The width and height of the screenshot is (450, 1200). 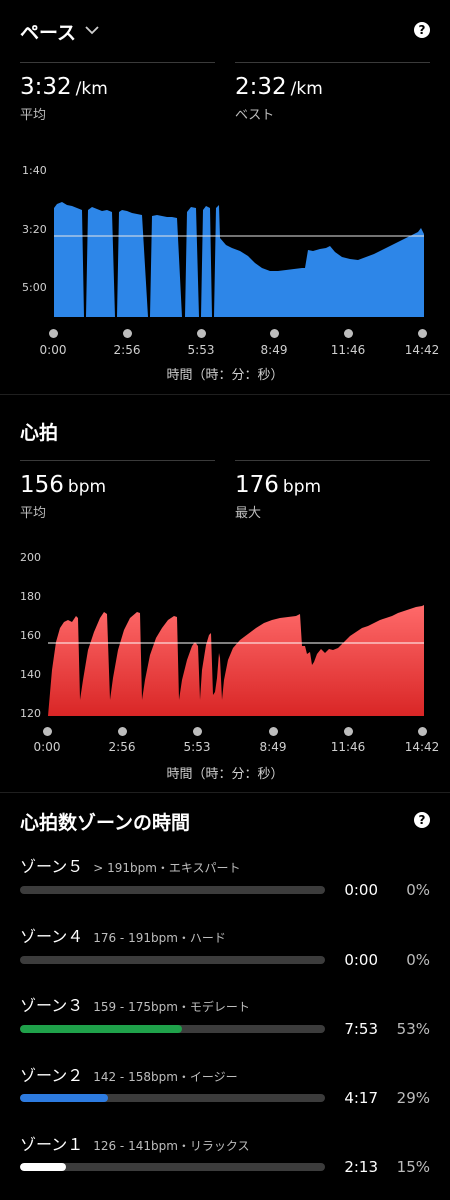 What do you see at coordinates (225, 774) in the screenshot?
I see `heart-x-axis-title: 時間（時：分：秒）` at bounding box center [225, 774].